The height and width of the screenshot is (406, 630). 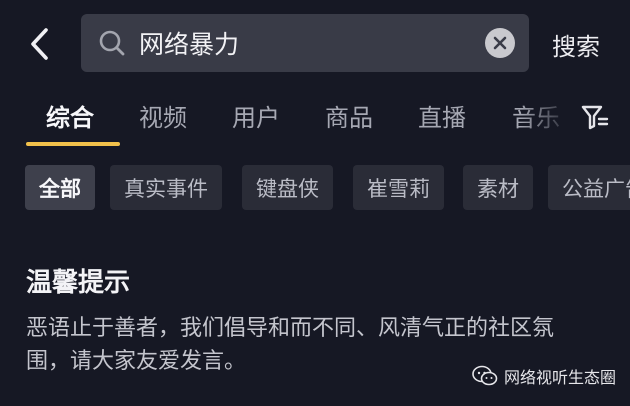 I want to click on clear-search-button, so click(x=500, y=43).